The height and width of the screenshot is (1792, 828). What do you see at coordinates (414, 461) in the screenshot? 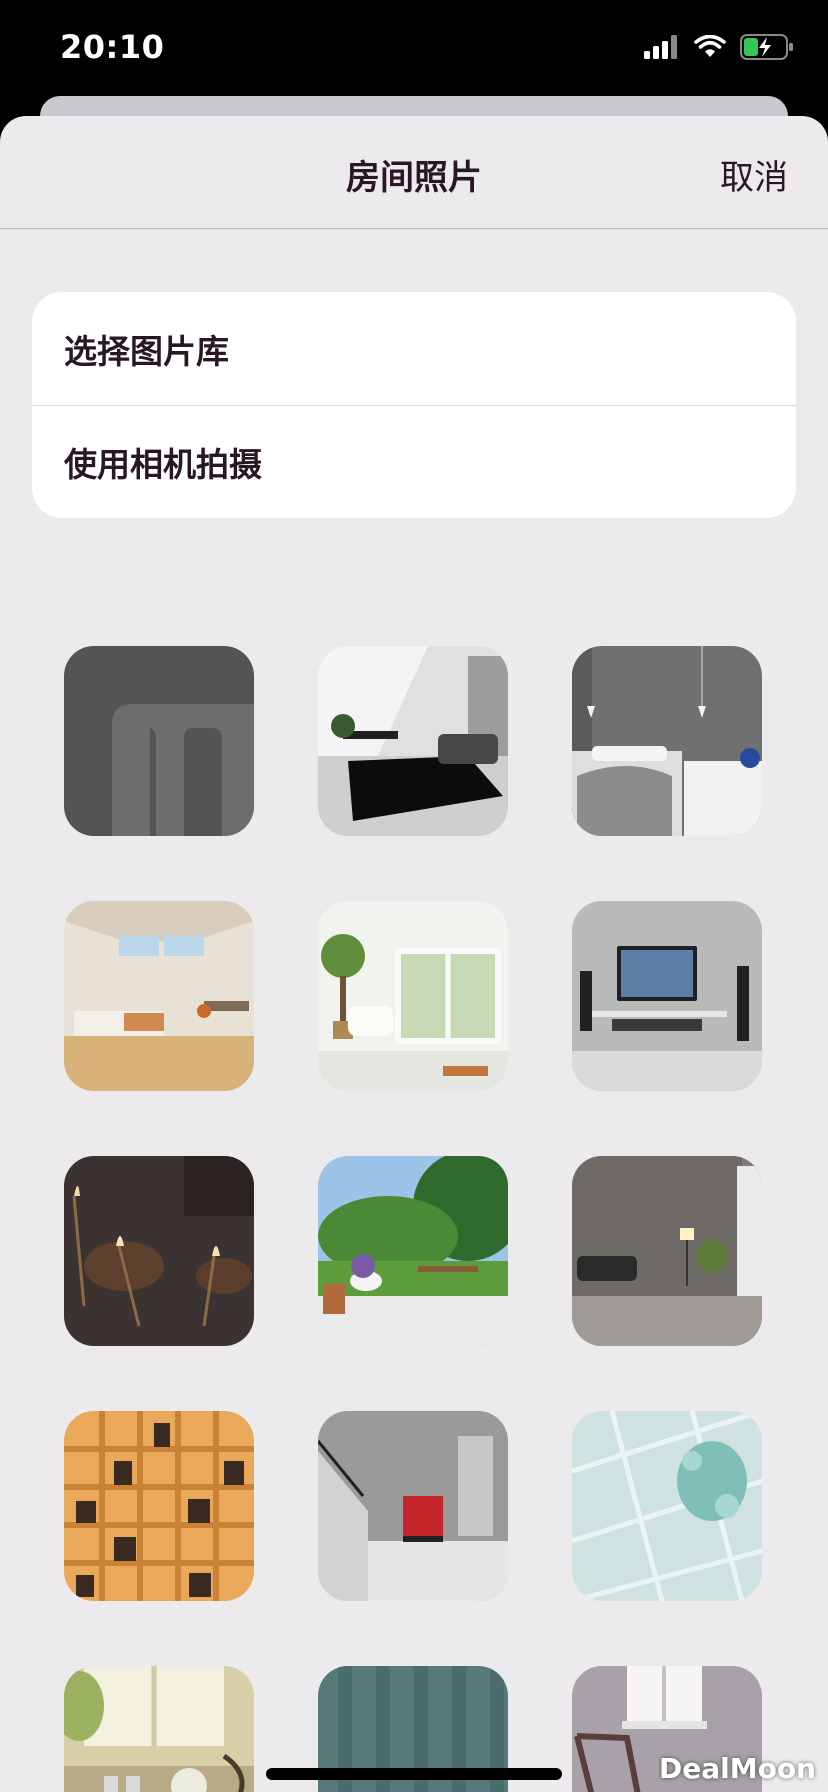
I see `take-photo-button: 使用相机拍摄` at bounding box center [414, 461].